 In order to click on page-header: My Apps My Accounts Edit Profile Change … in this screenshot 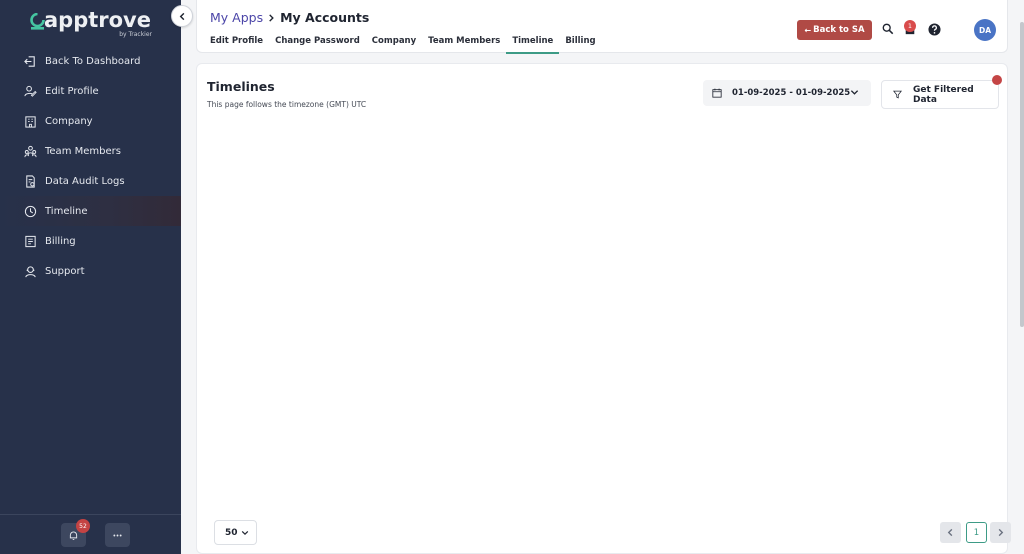, I will do `click(602, 27)`.